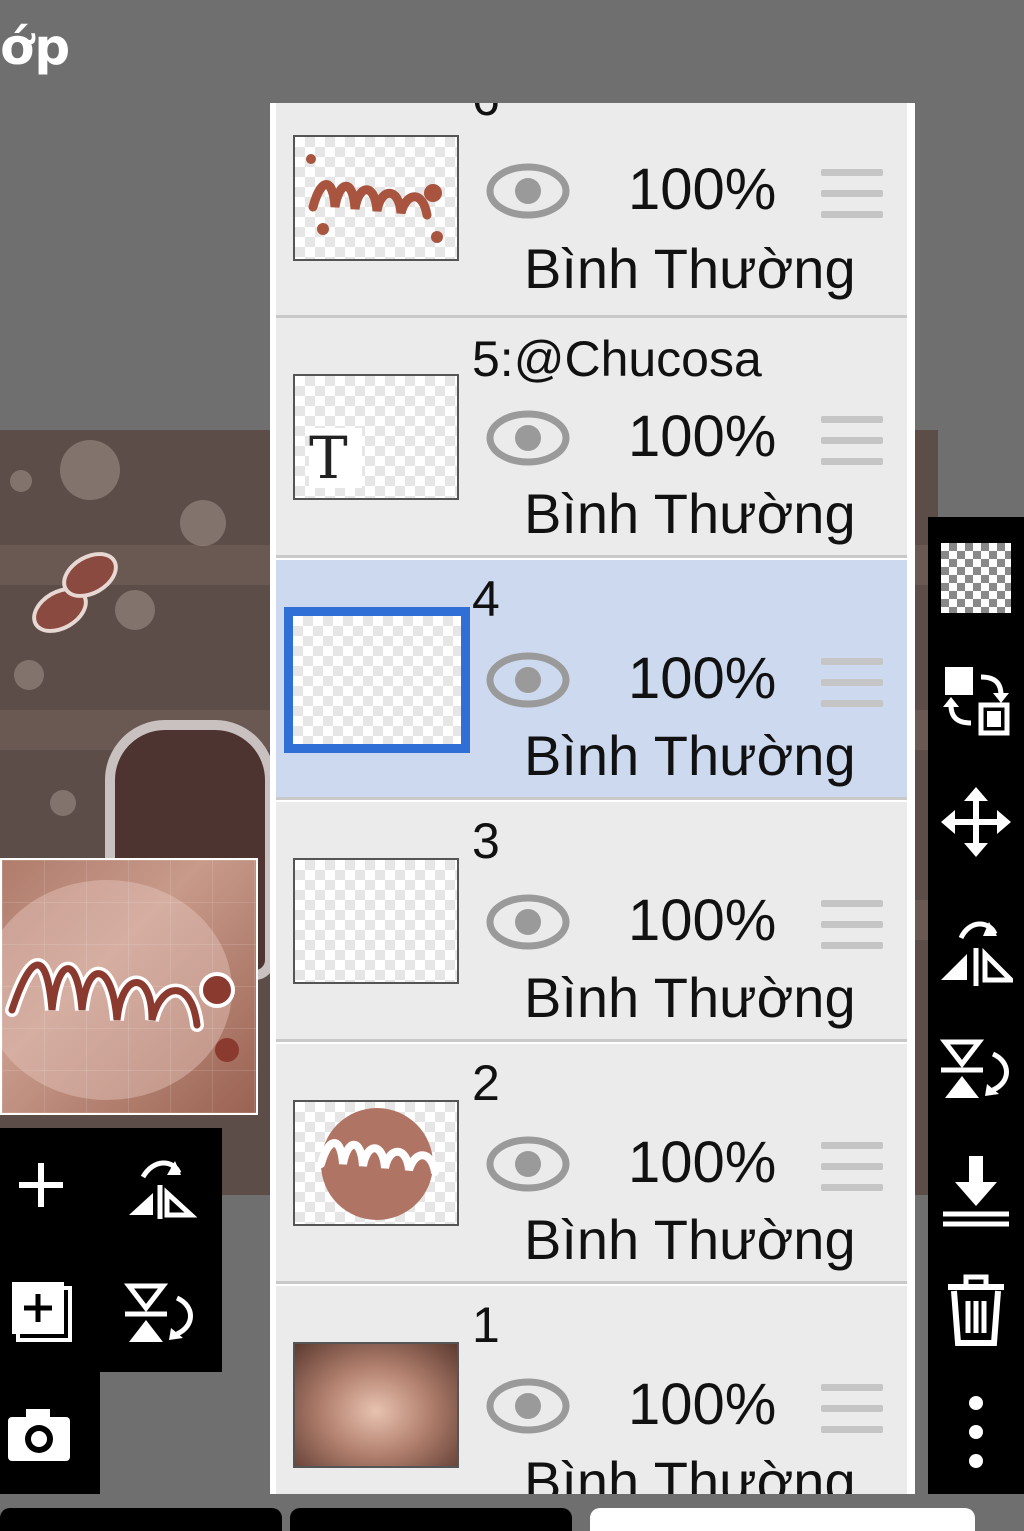 This screenshot has height=1531, width=1024. I want to click on delete-icon, so click(976, 1310).